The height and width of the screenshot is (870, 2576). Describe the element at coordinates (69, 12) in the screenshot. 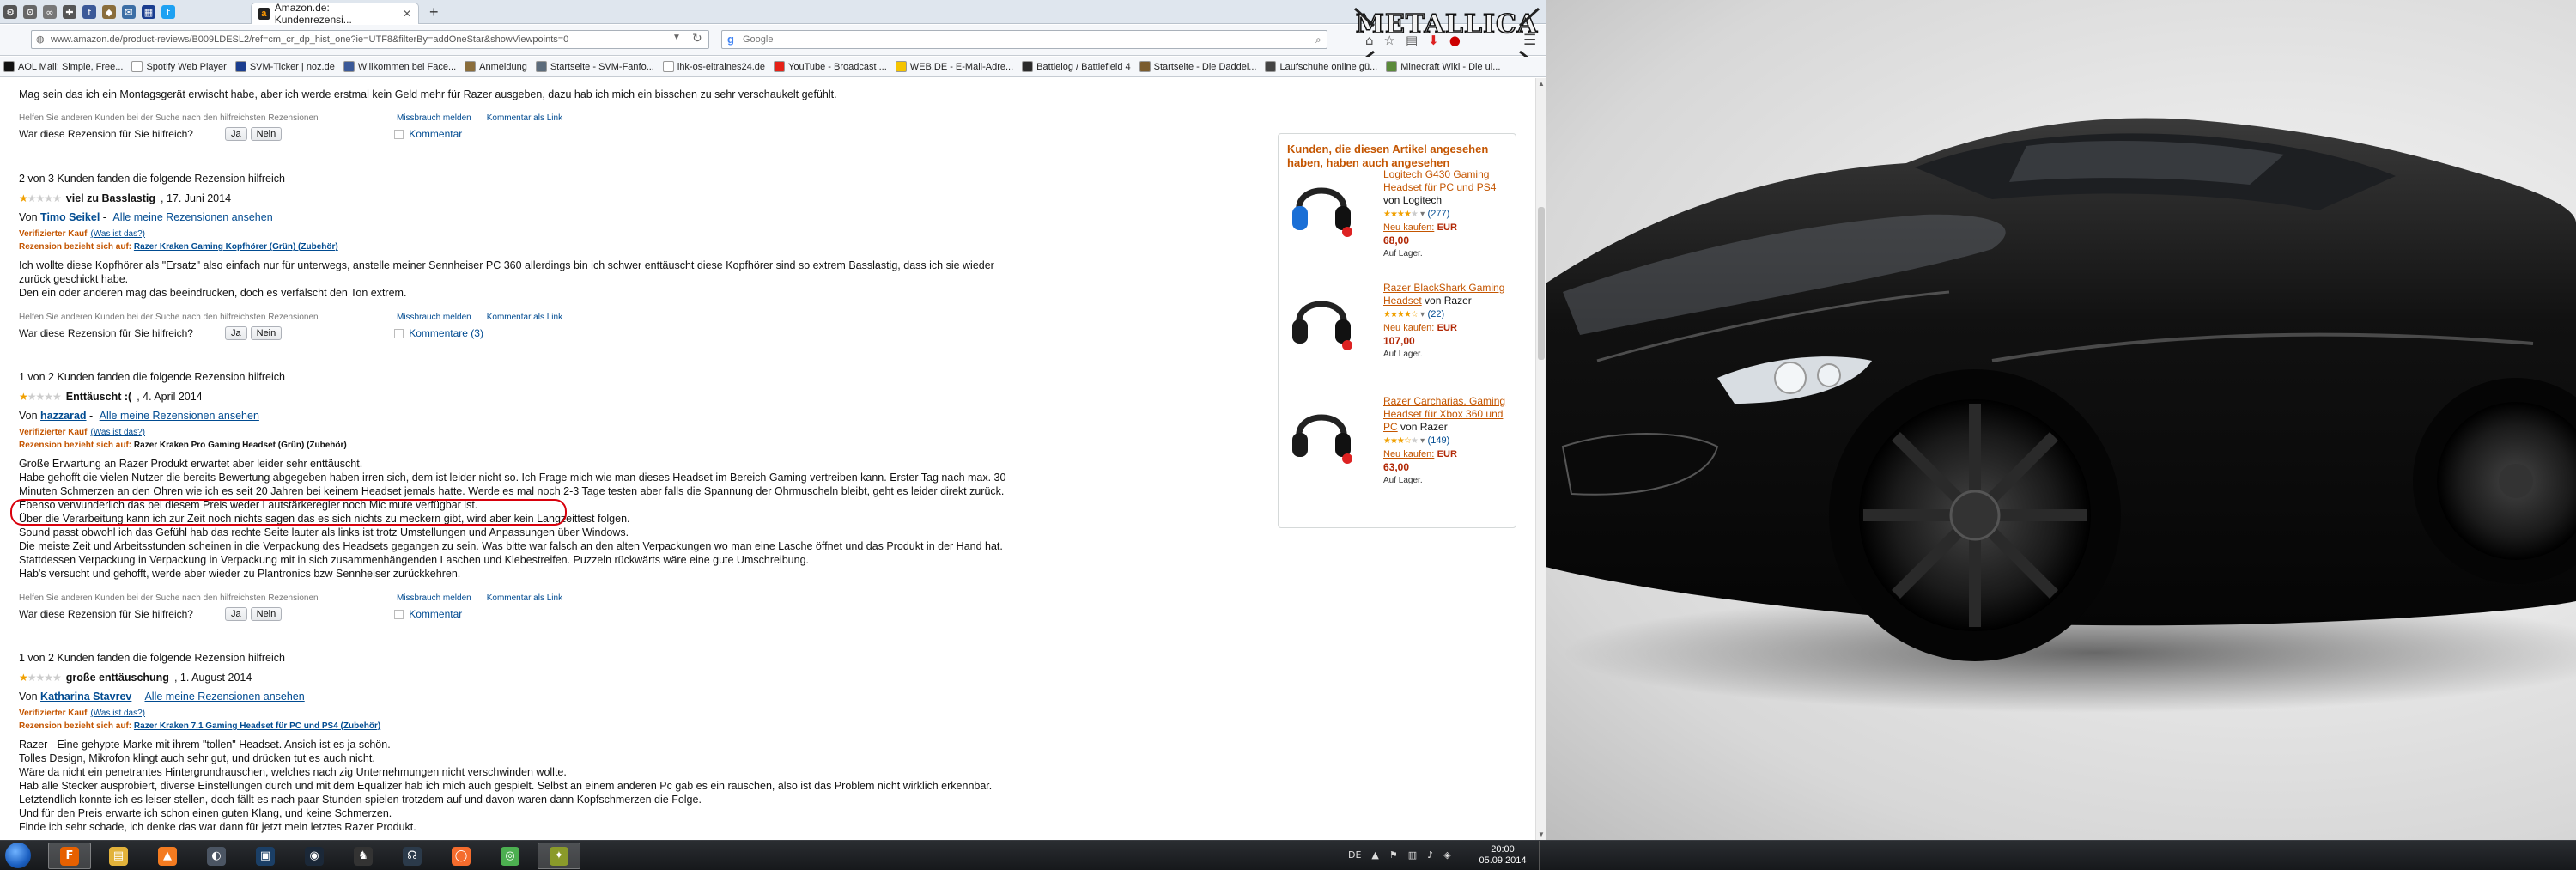

I see `puzzle-icon: ✚` at that location.